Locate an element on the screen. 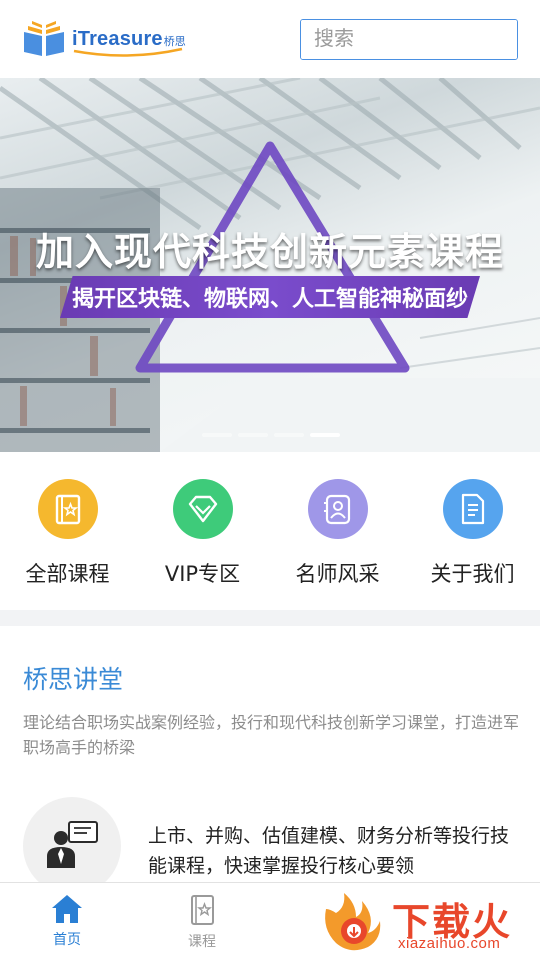 This screenshot has width=540, height=960. lecture-section-title: 桥思讲堂 is located at coordinates (73, 679).